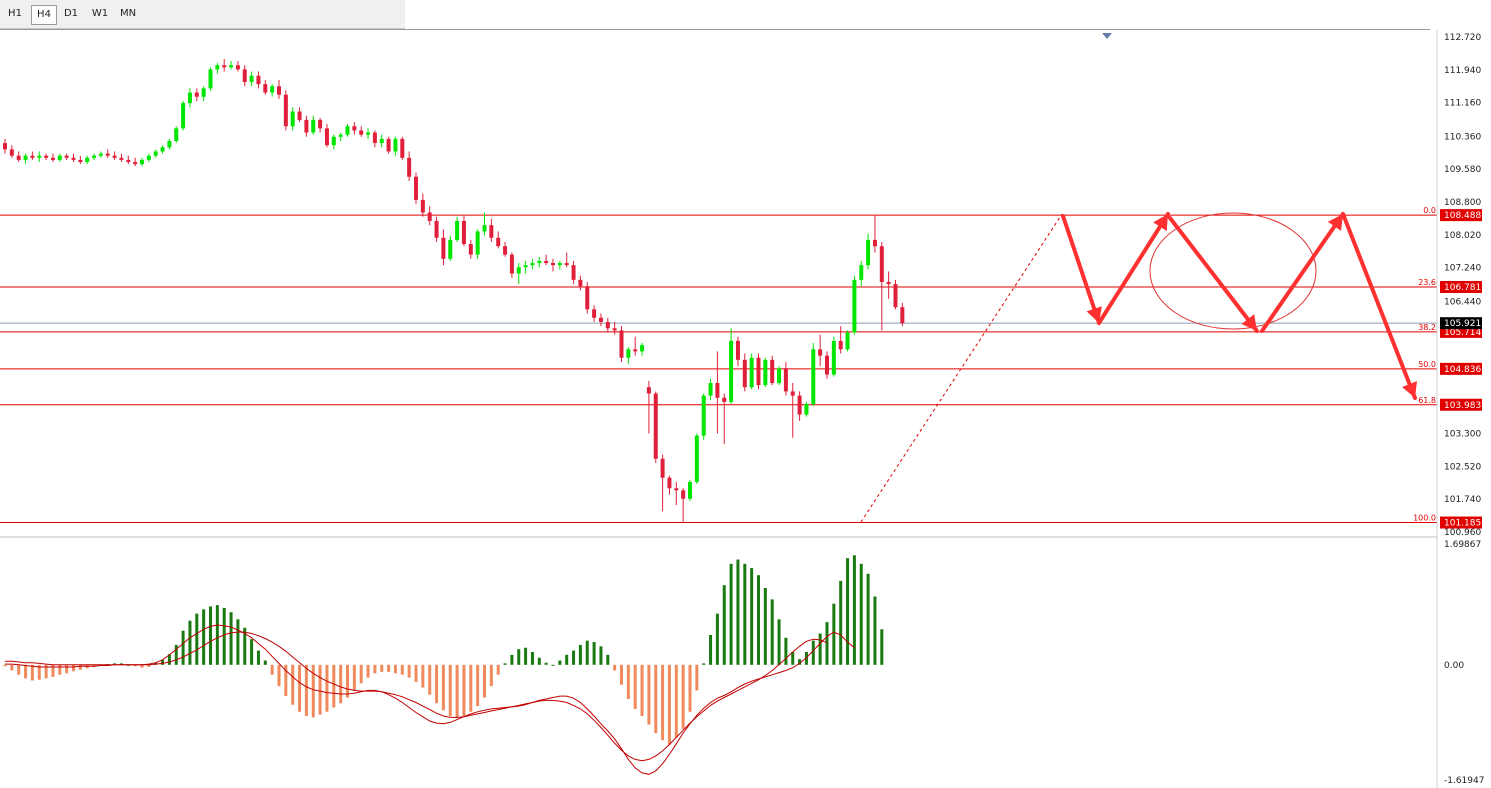  I want to click on fib-price-label: 106.781, so click(1462, 288).